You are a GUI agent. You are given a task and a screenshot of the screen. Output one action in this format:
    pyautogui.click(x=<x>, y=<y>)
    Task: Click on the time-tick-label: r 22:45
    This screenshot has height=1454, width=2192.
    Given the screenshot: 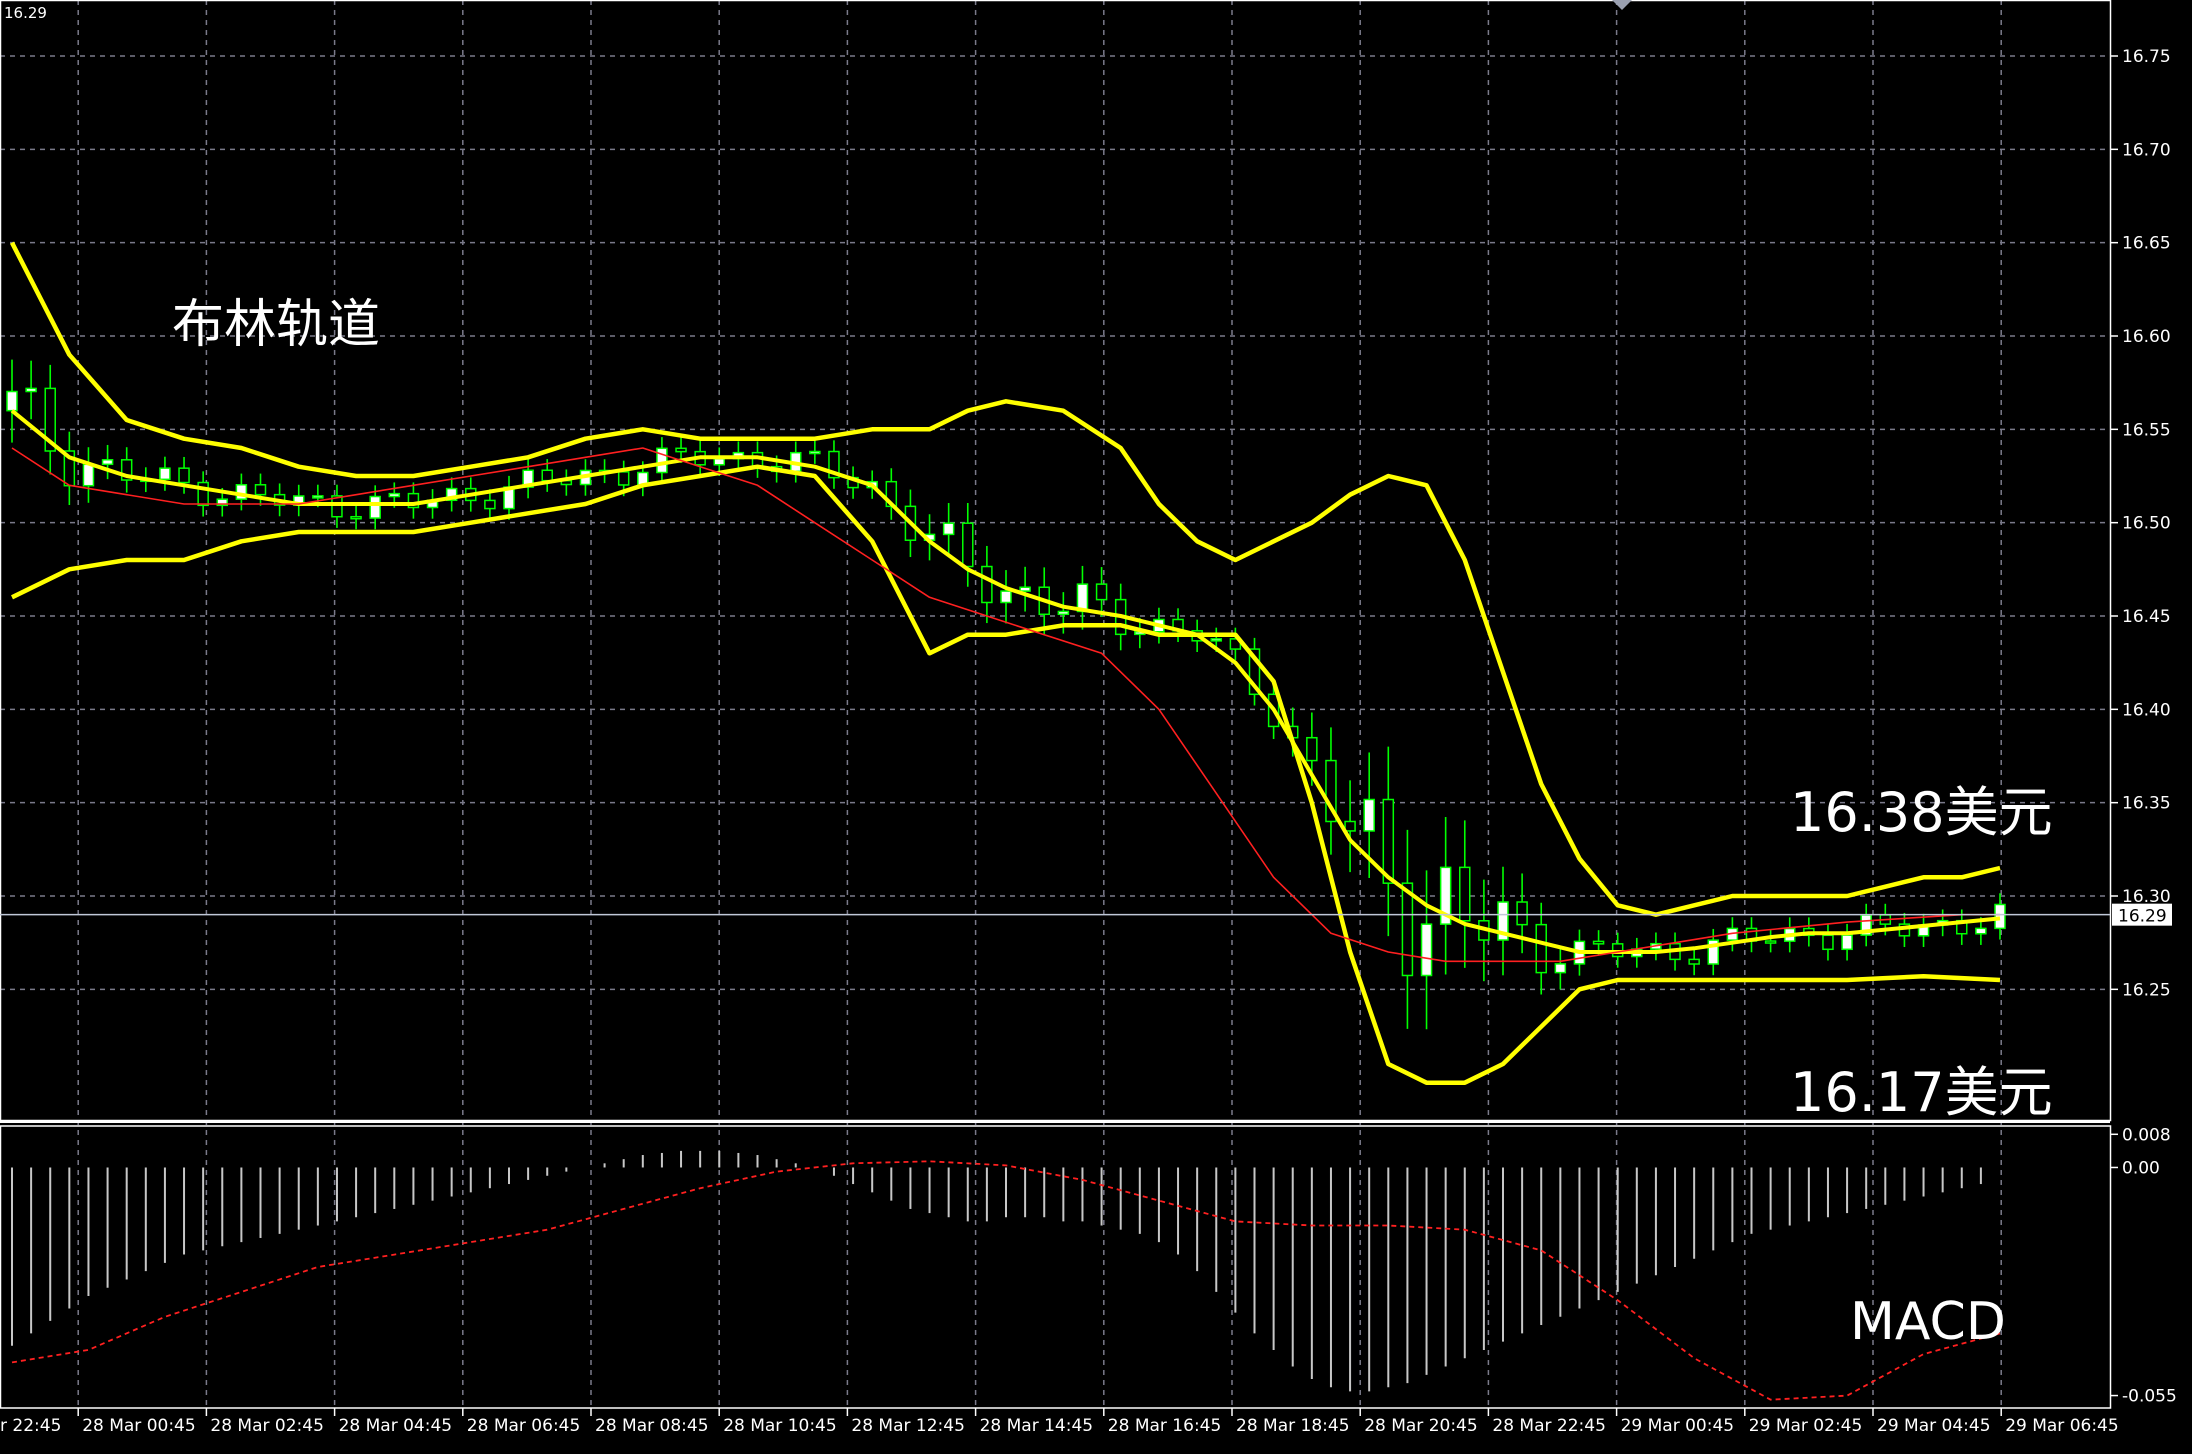 What is the action you would take?
    pyautogui.click(x=30, y=1426)
    